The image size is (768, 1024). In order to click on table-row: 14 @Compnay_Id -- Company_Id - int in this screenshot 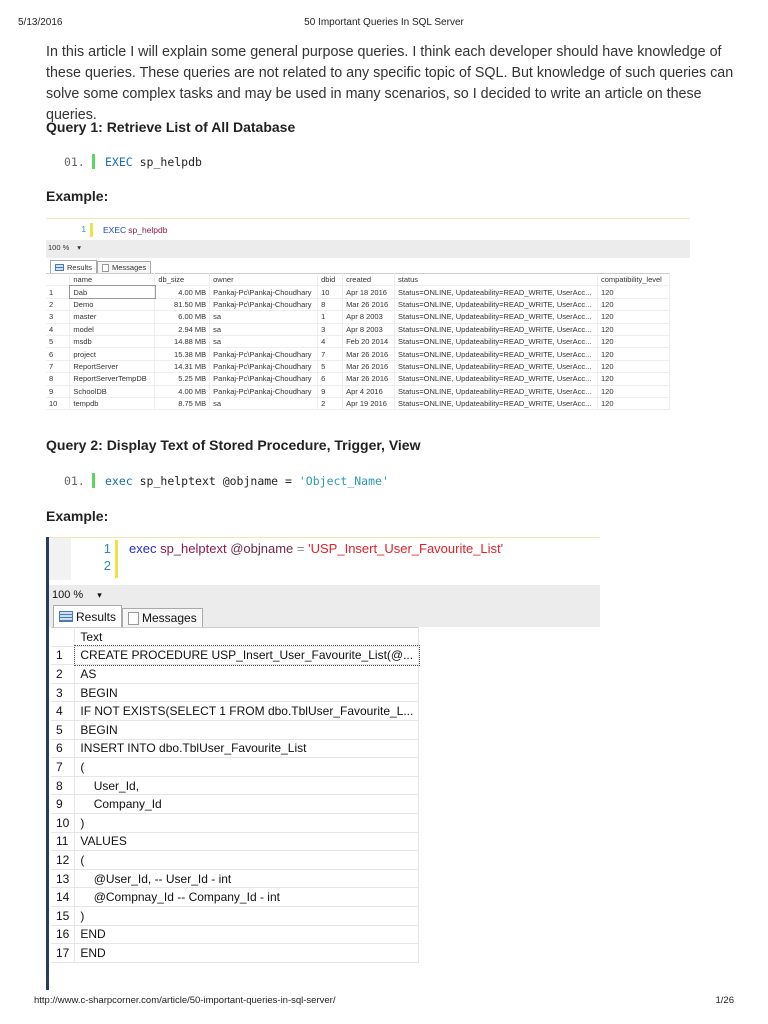, I will do `click(235, 897)`.